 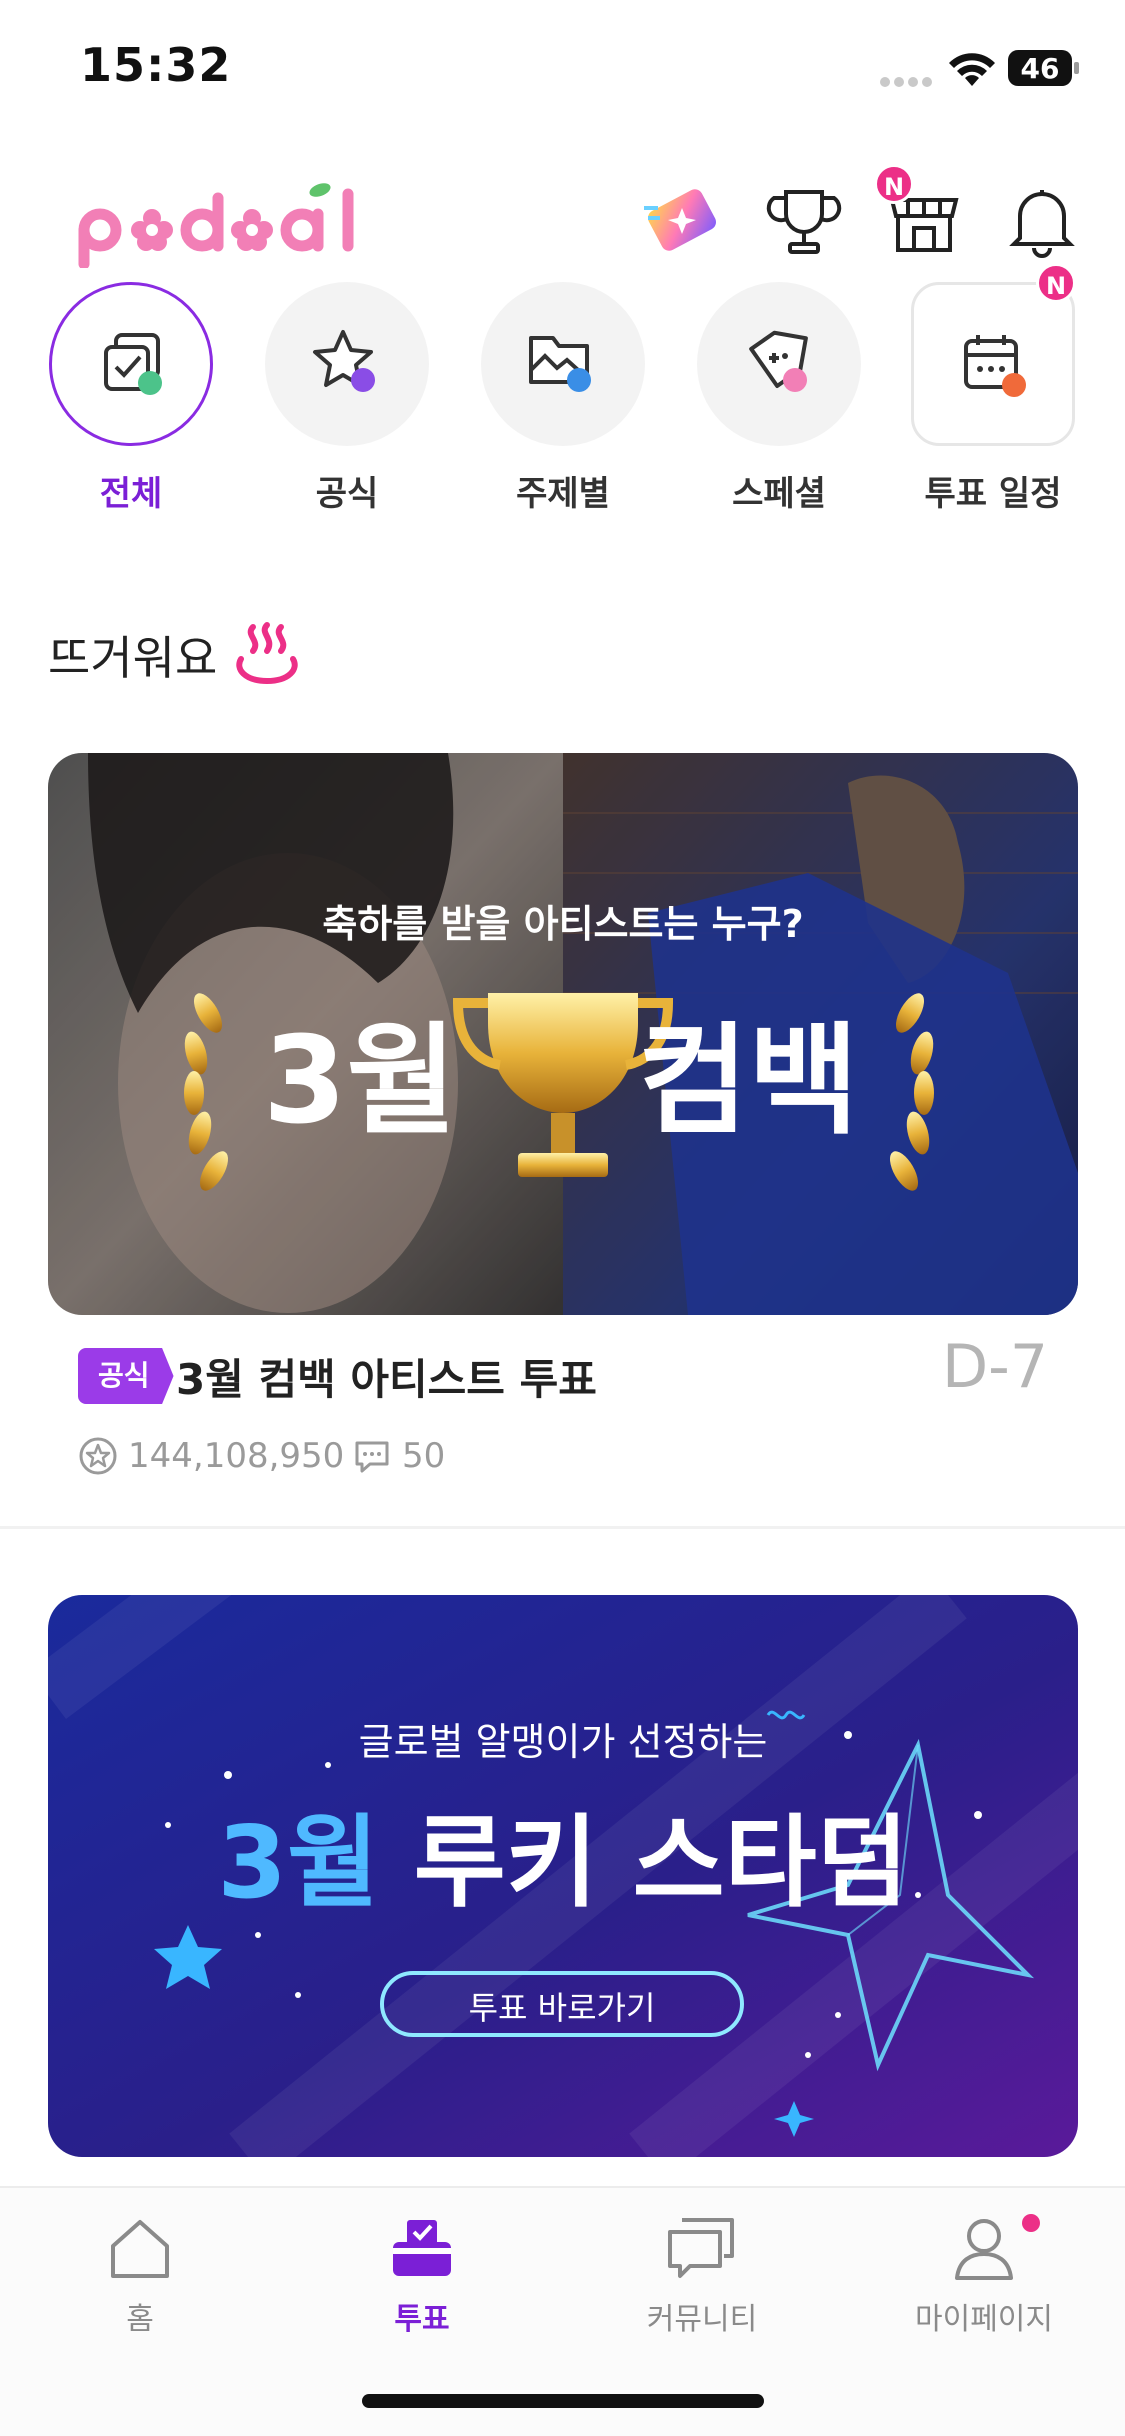 I want to click on tab-community: 커뮤니티, so click(x=702, y=2276).